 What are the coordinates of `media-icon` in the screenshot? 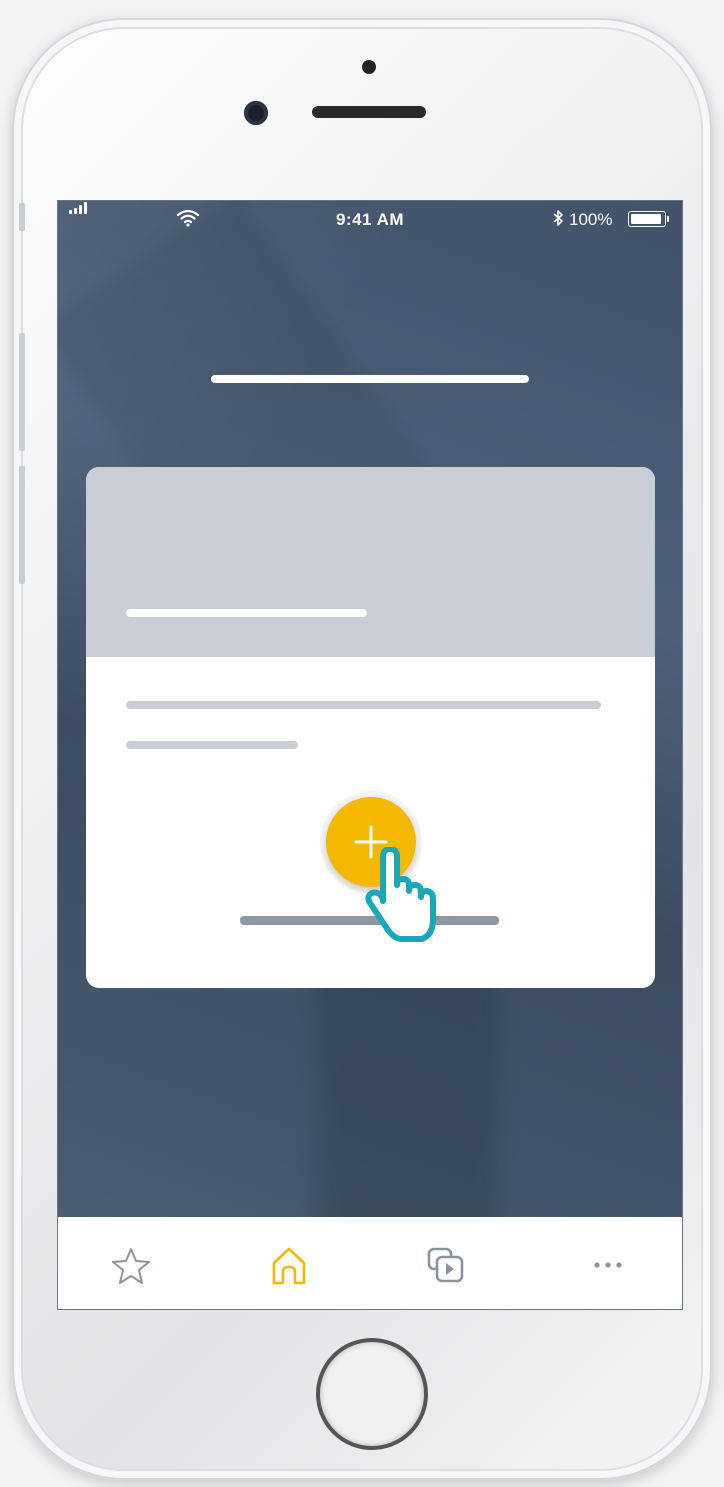 It's located at (447, 1266).